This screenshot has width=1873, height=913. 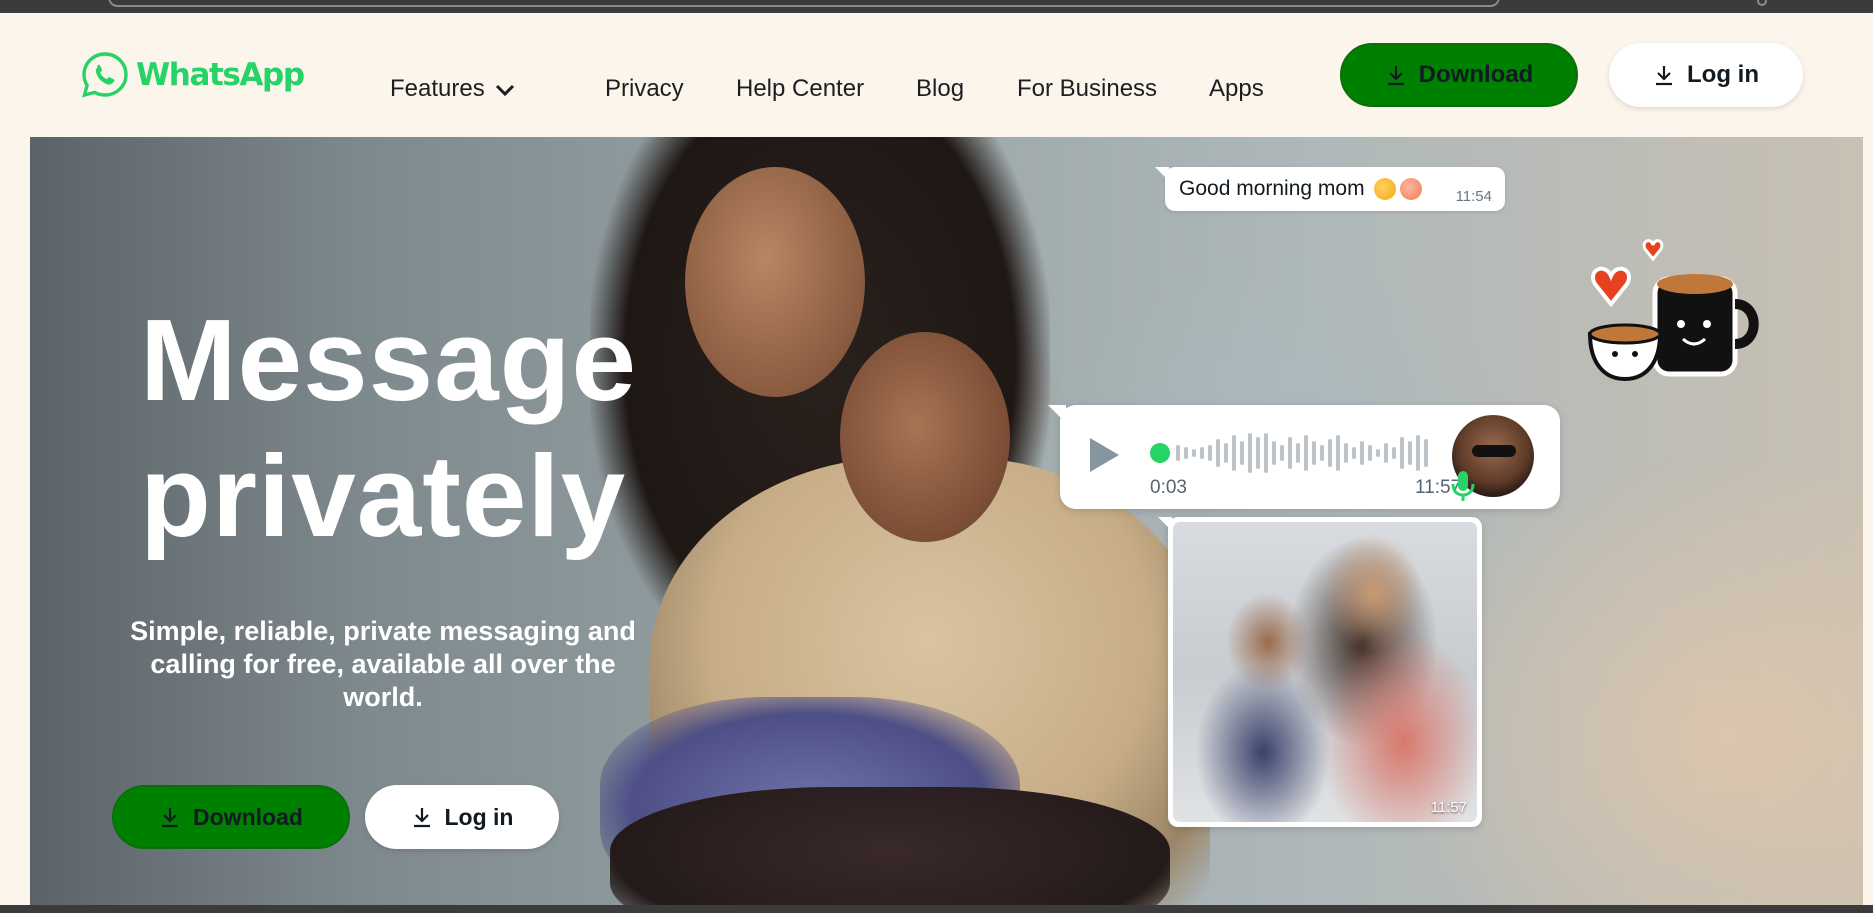 What do you see at coordinates (1104, 455) in the screenshot?
I see `play-icon` at bounding box center [1104, 455].